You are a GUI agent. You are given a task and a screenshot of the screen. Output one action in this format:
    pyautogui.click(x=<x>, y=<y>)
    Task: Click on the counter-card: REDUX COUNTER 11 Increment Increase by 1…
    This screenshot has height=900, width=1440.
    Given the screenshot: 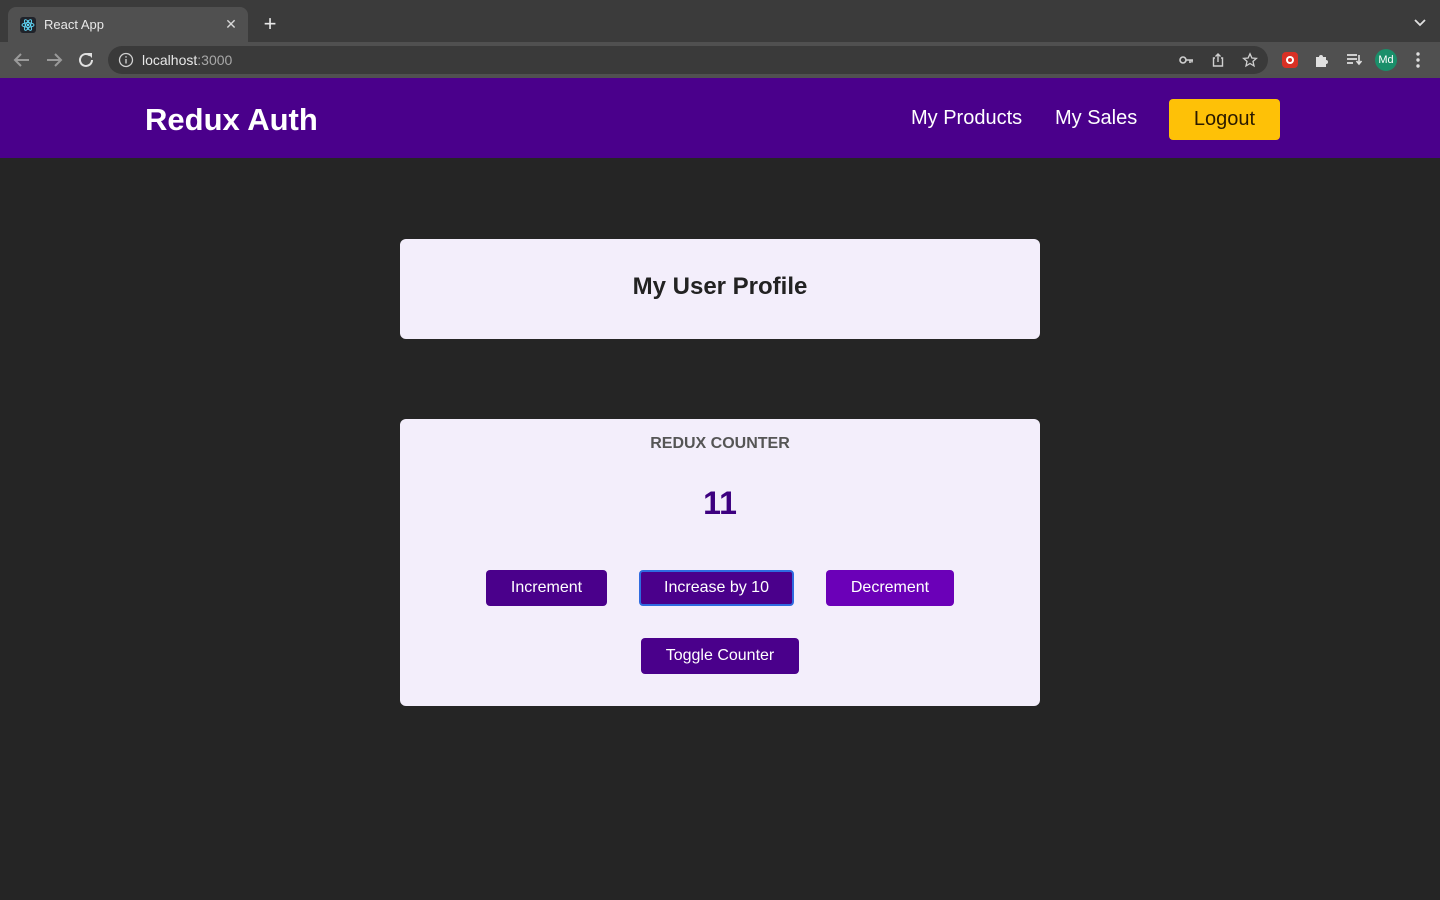 What is the action you would take?
    pyautogui.click(x=720, y=562)
    